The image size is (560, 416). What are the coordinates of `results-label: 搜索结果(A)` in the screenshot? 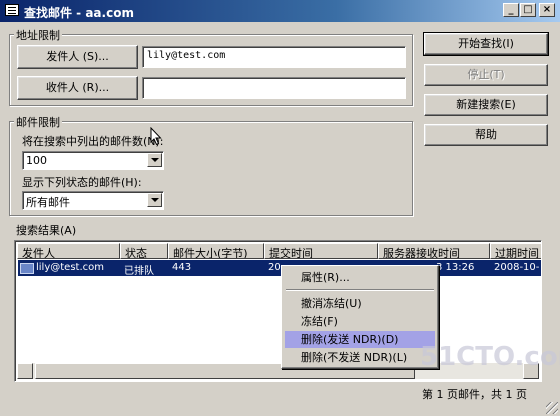 It's located at (46, 230).